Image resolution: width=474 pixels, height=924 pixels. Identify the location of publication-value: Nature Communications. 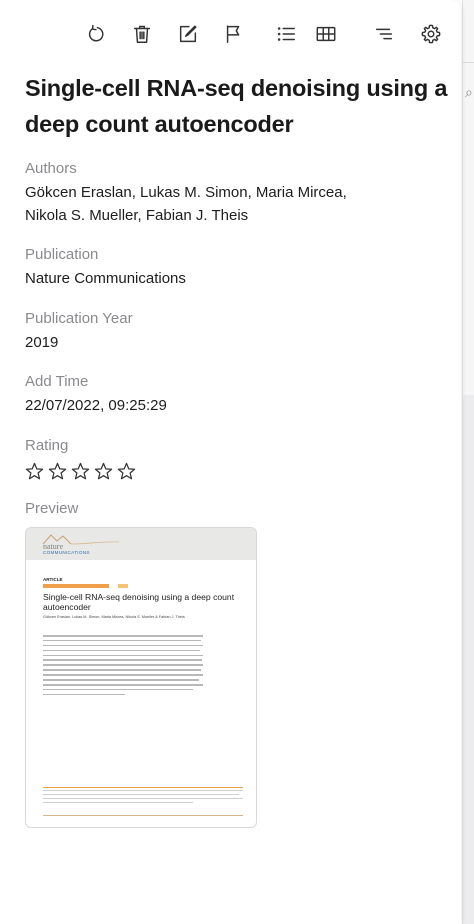
(105, 278).